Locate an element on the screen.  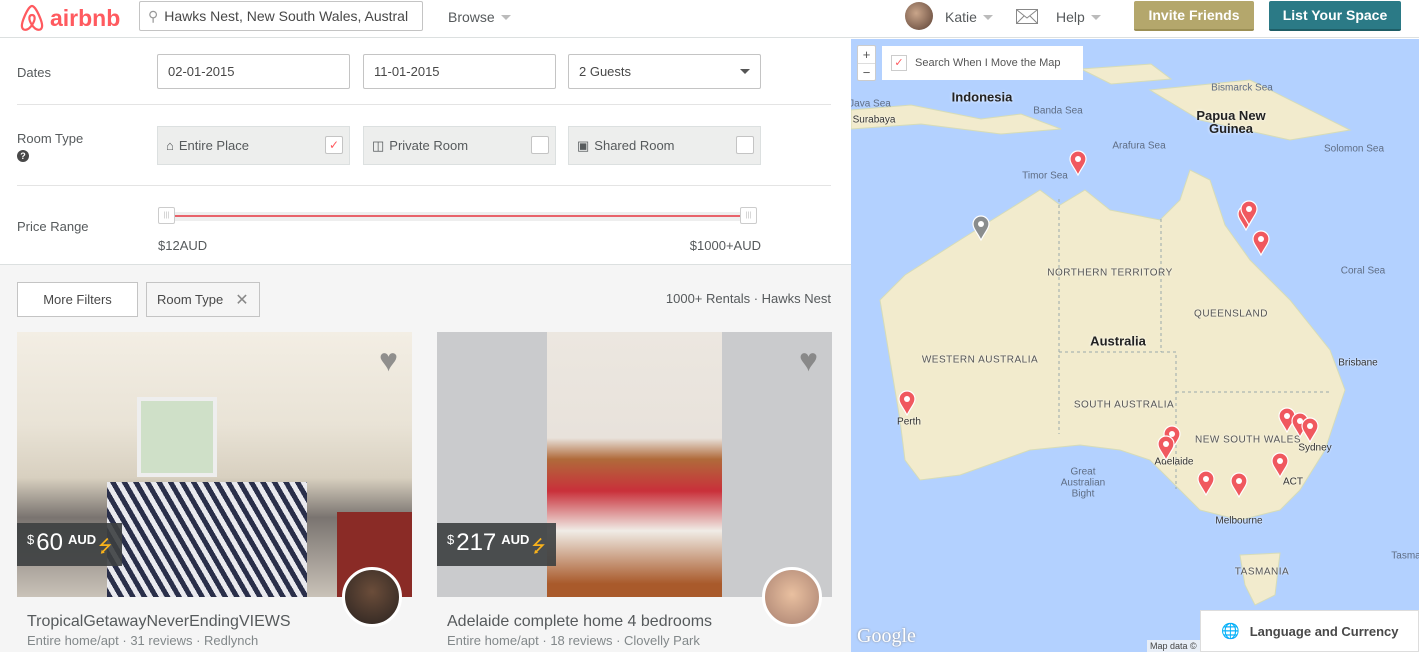
location-search-input: ⚲ Hawks Nest, New South Wales, Austral is located at coordinates (281, 16).